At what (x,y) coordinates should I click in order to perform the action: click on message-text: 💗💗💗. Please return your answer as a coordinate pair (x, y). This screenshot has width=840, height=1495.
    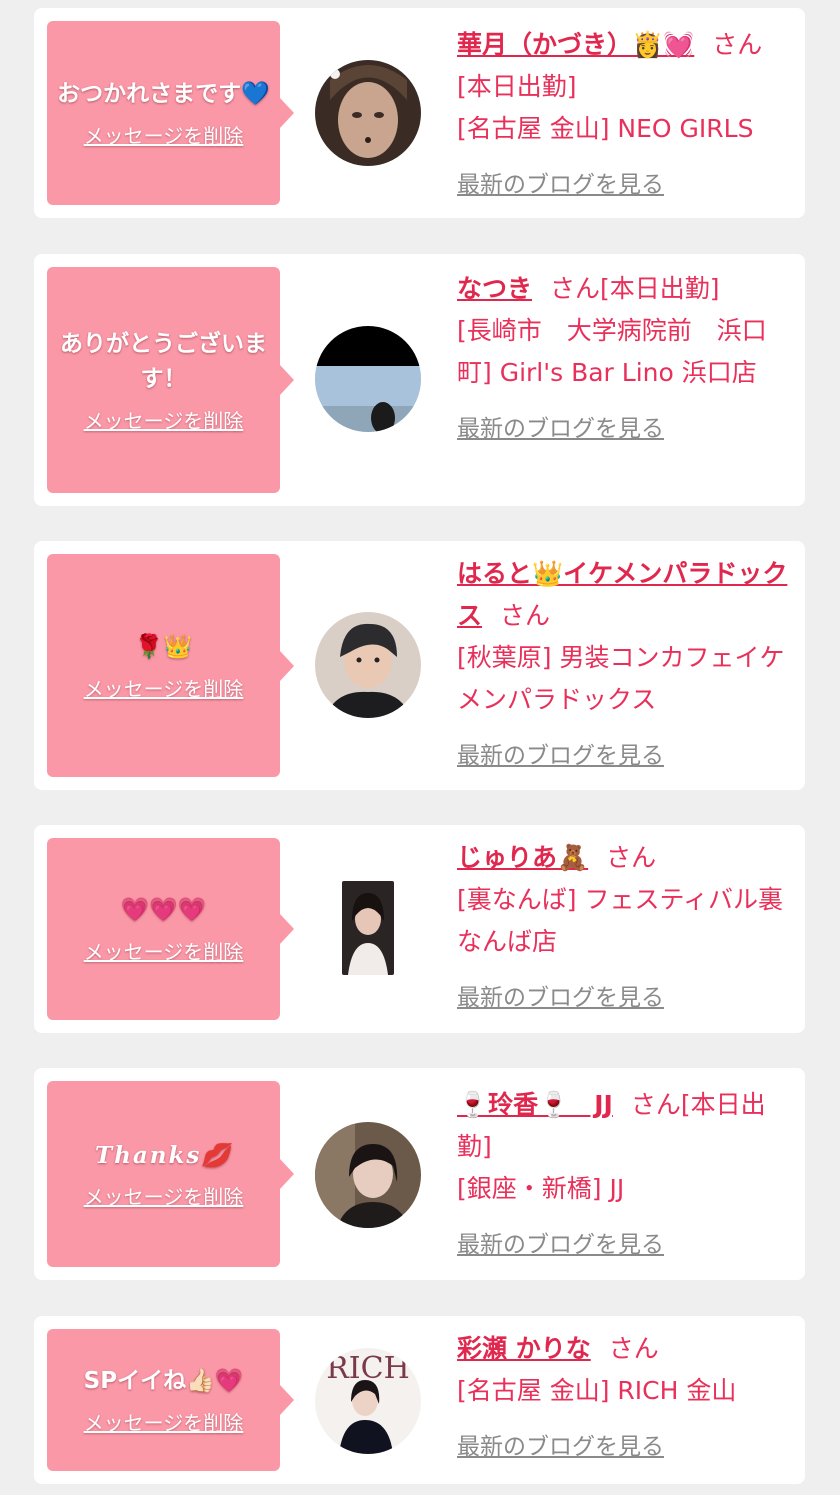
    Looking at the image, I should click on (163, 910).